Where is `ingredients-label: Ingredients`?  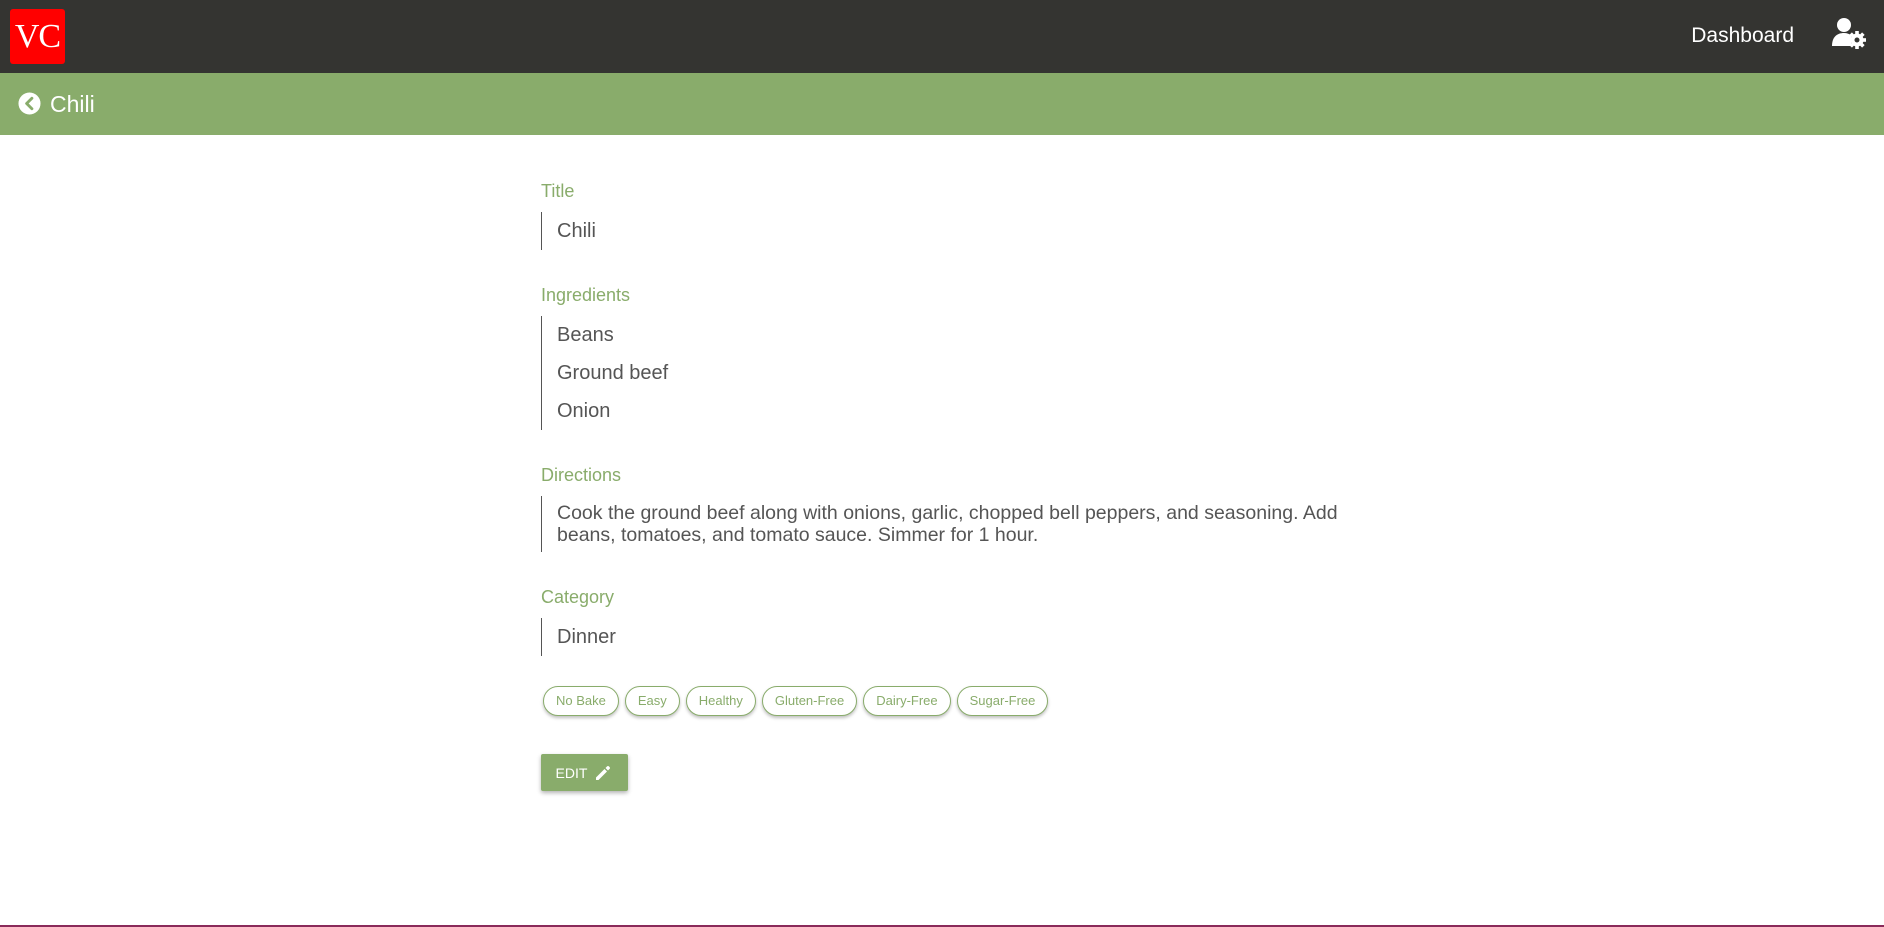 ingredients-label: Ingredients is located at coordinates (586, 295).